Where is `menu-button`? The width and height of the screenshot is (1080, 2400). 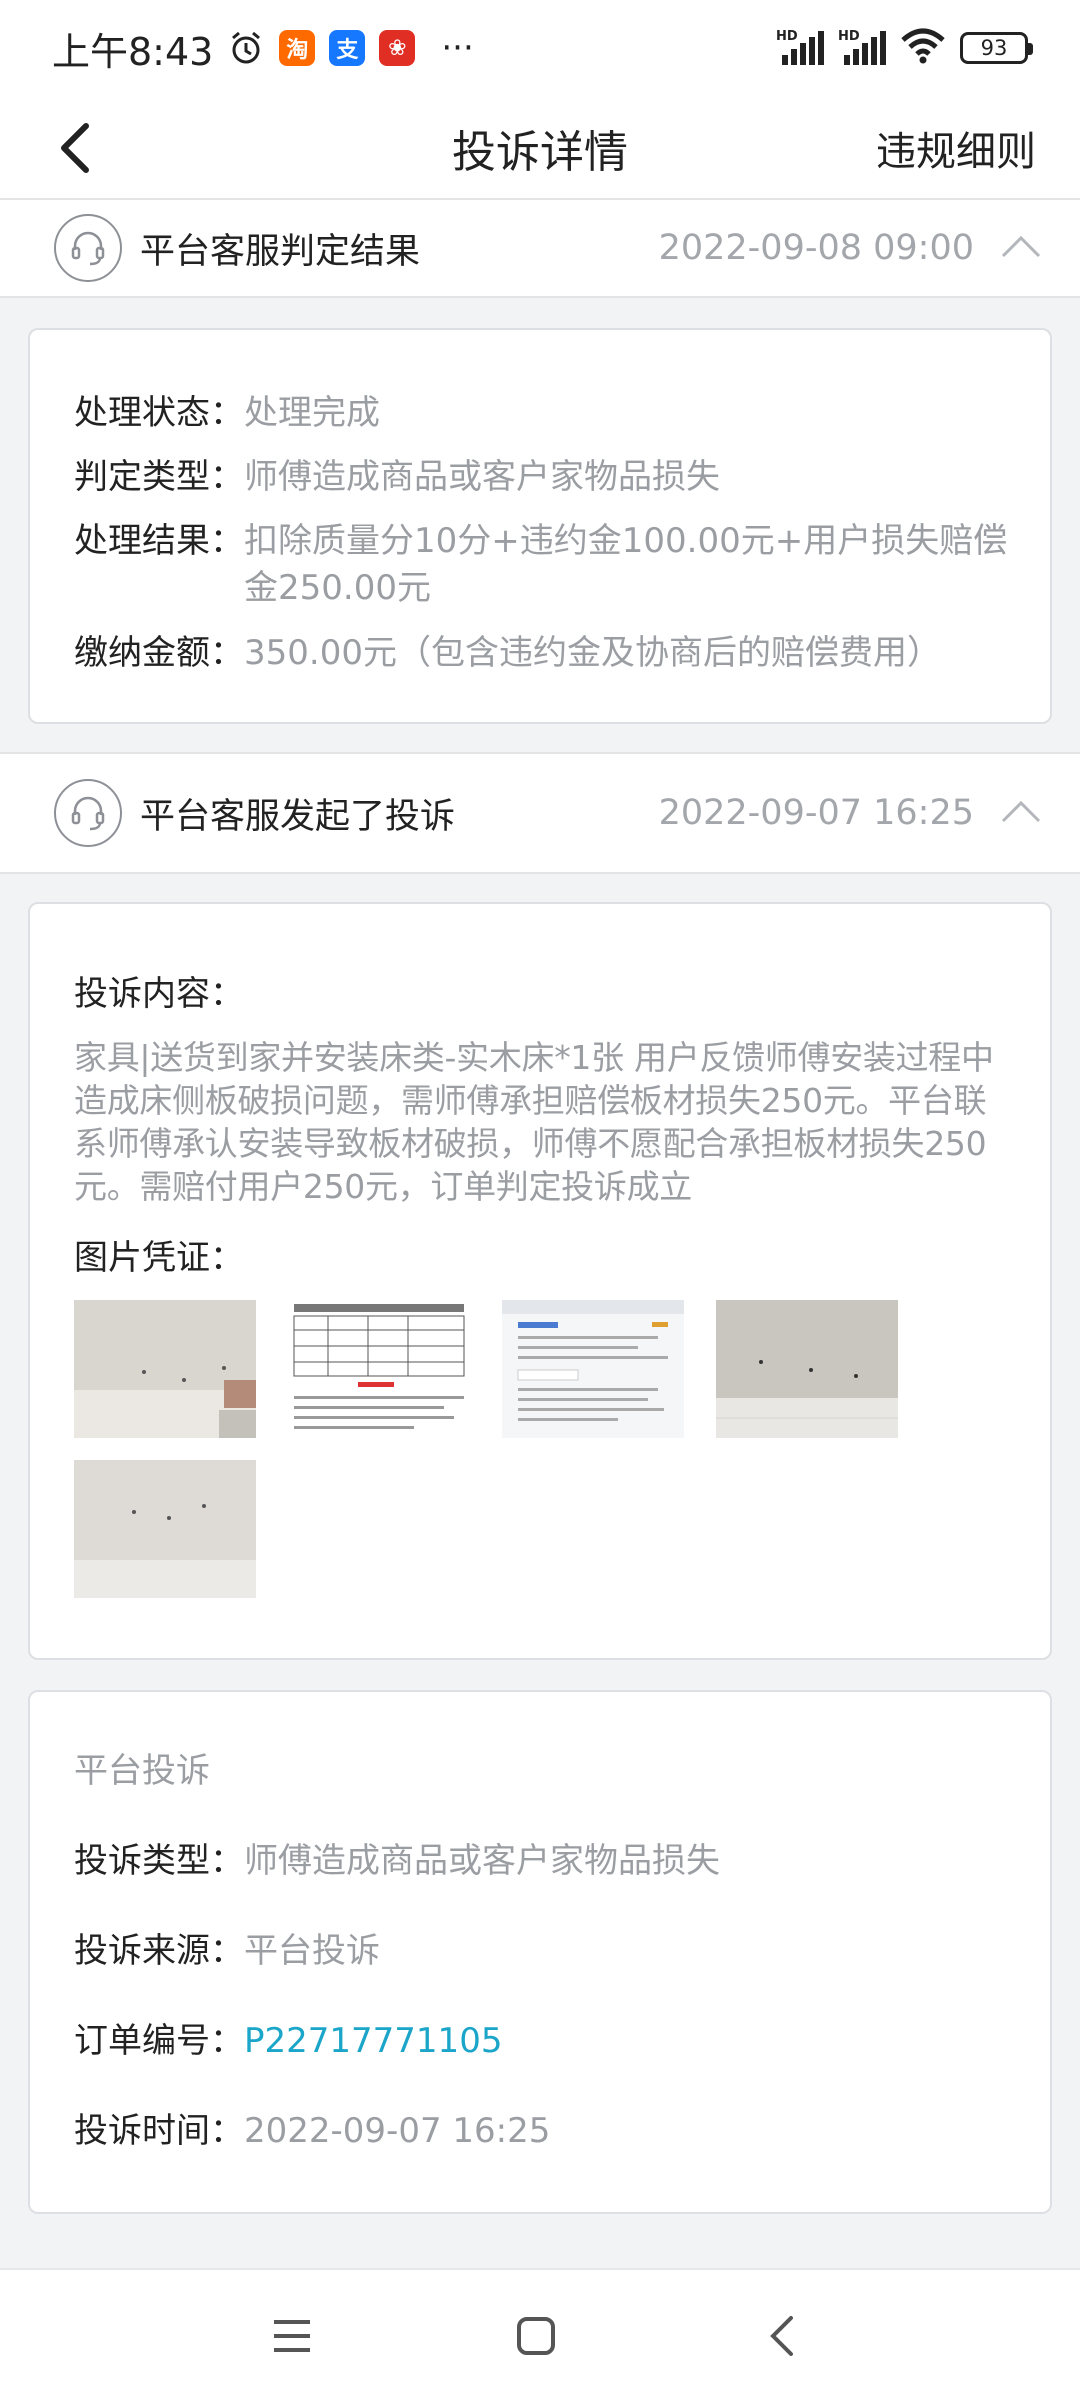
menu-button is located at coordinates (292, 2336).